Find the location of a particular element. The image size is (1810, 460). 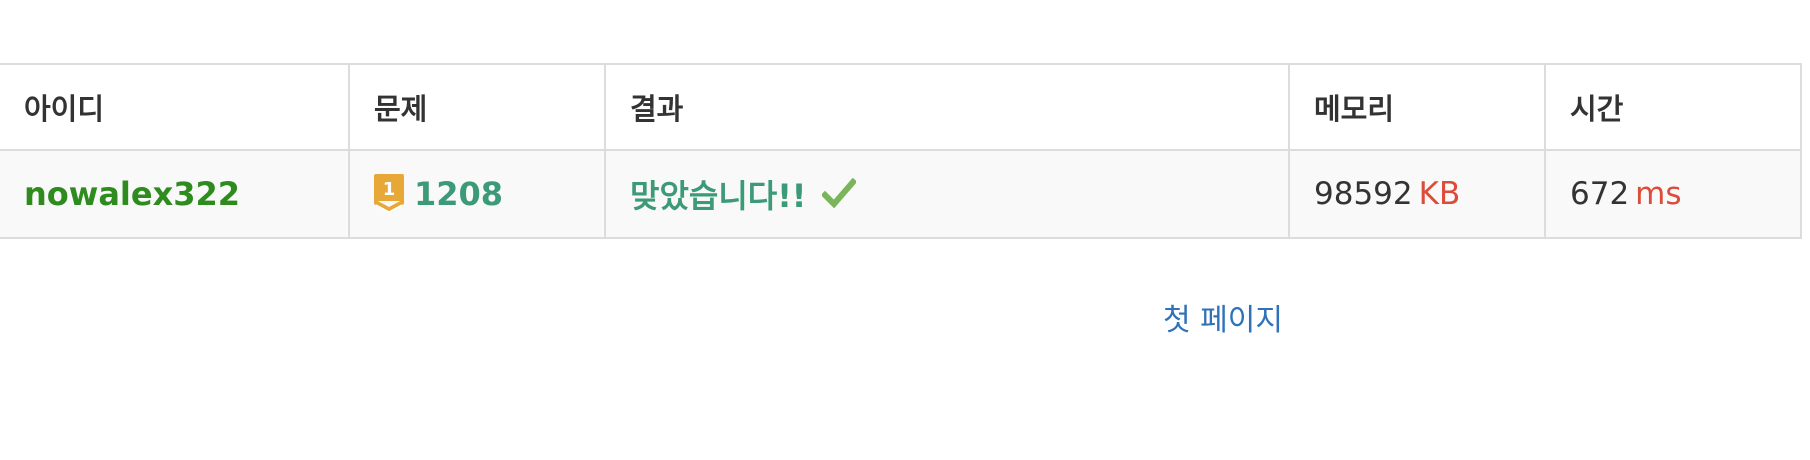

memory-unit: KB is located at coordinates (1439, 194).